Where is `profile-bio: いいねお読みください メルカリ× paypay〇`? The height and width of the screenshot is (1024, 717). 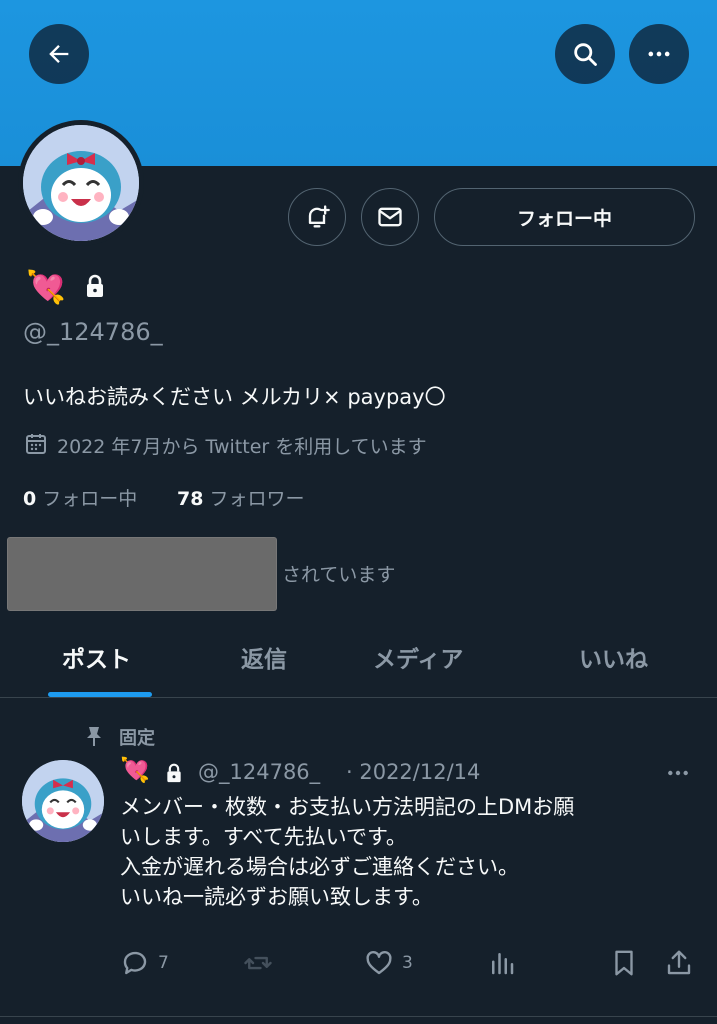 profile-bio: いいねお読みください メルカリ× paypay〇 is located at coordinates (234, 397).